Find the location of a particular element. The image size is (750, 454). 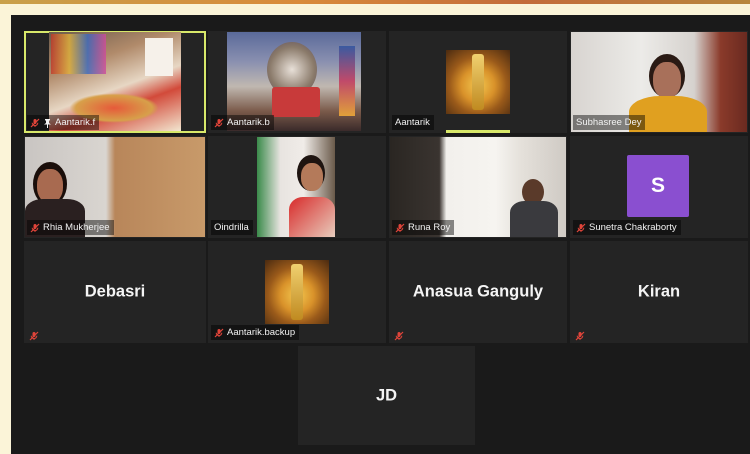

participant-tile-anasua-ganguly: Anasua Ganguly is located at coordinates (478, 292).